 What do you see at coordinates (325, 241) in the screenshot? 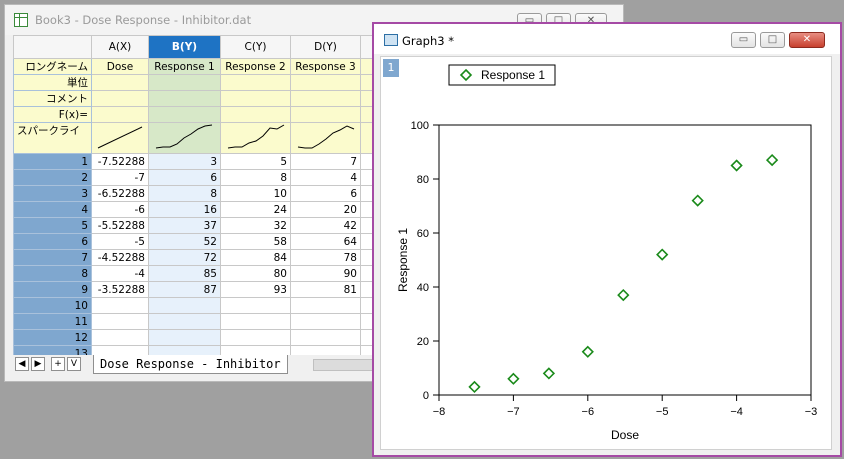
I see `data-cell: 64` at bounding box center [325, 241].